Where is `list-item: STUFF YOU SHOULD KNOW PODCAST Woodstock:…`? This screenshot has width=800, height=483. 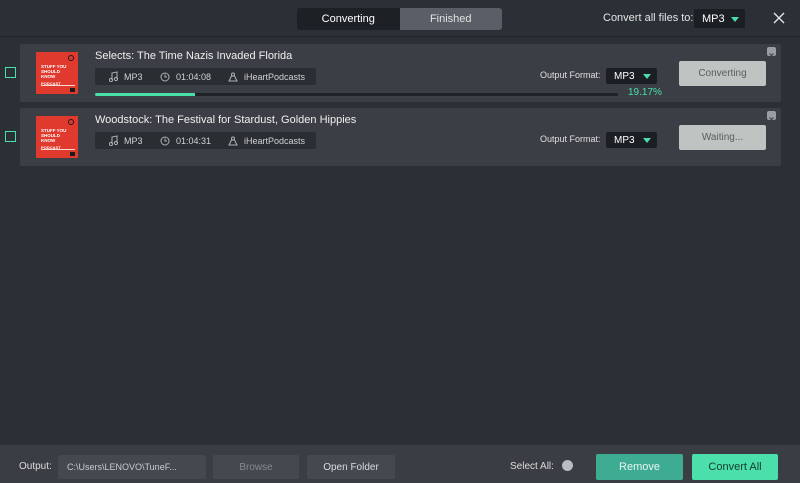
list-item: STUFF YOU SHOULD KNOW PODCAST Woodstock:… is located at coordinates (400, 137).